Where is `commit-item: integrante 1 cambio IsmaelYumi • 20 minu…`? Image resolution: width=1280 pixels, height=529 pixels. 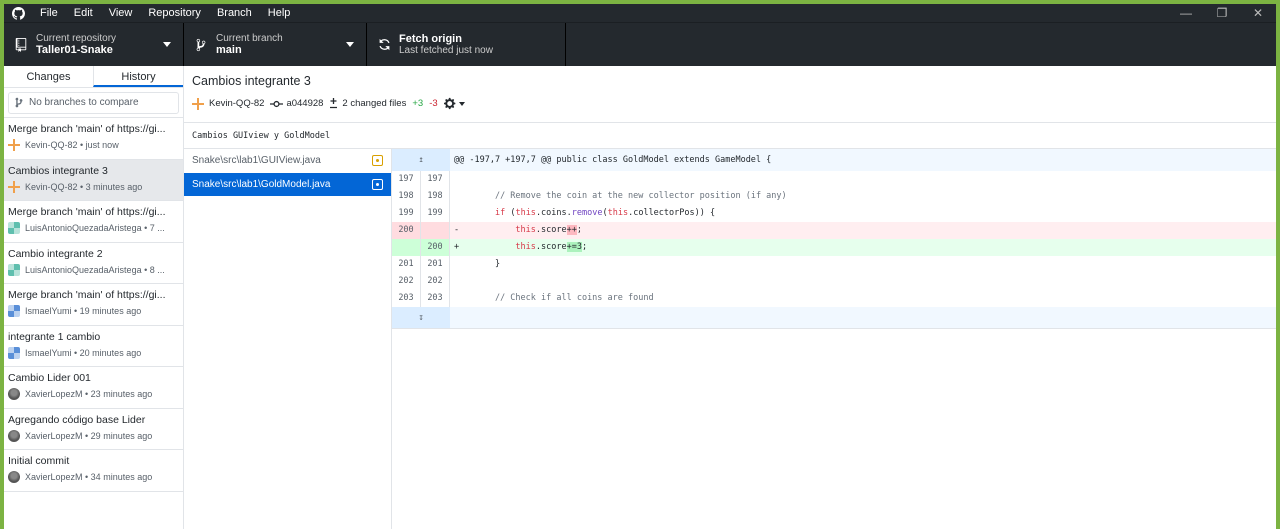 commit-item: integrante 1 cambio IsmaelYumi • 20 minu… is located at coordinates (93, 346).